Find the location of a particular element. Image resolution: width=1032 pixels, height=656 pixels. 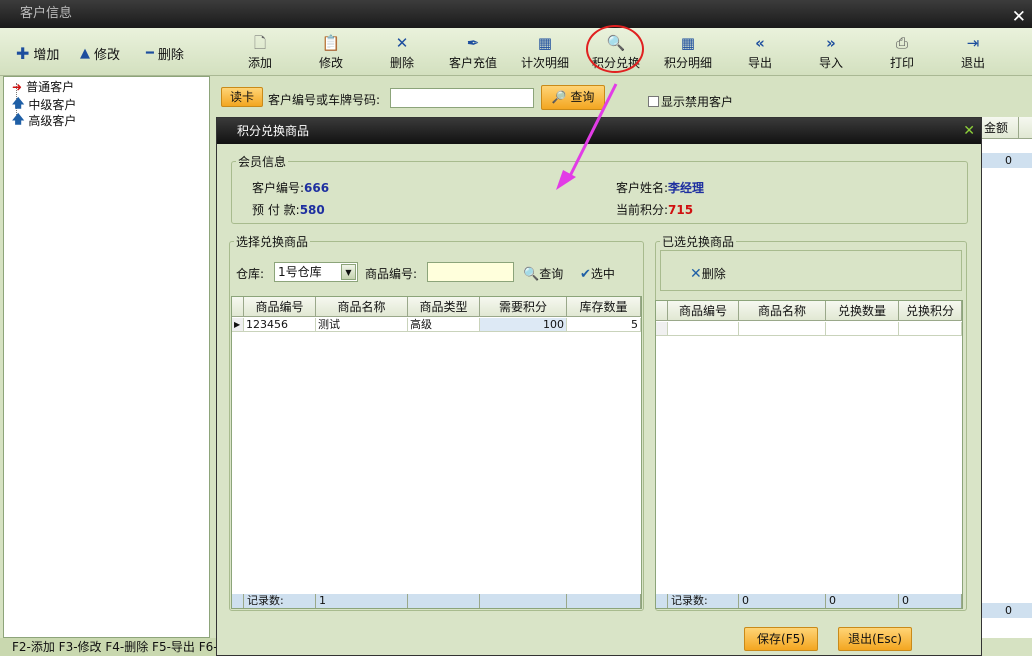

member-prepay: 预 付 款:580 is located at coordinates (288, 210).